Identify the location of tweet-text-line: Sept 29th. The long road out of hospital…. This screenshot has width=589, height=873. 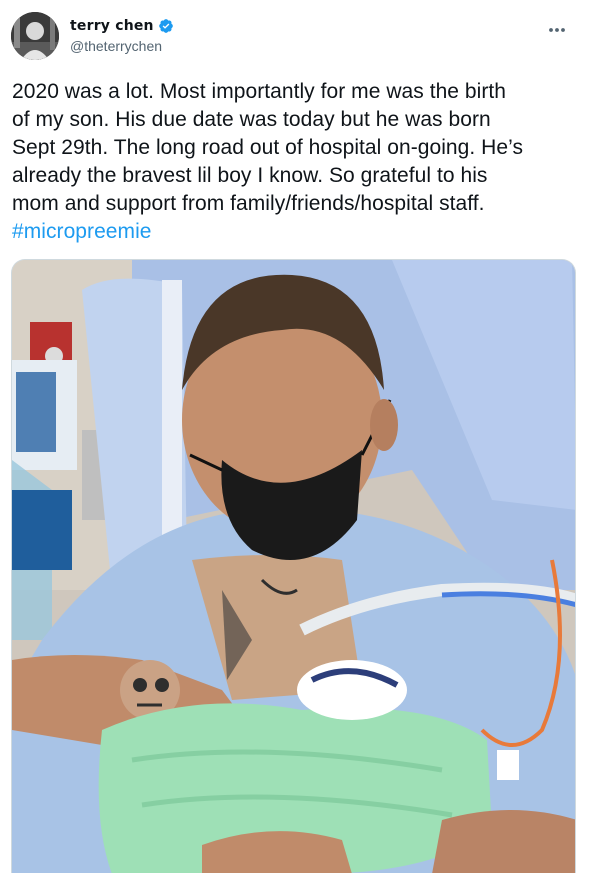
(267, 147).